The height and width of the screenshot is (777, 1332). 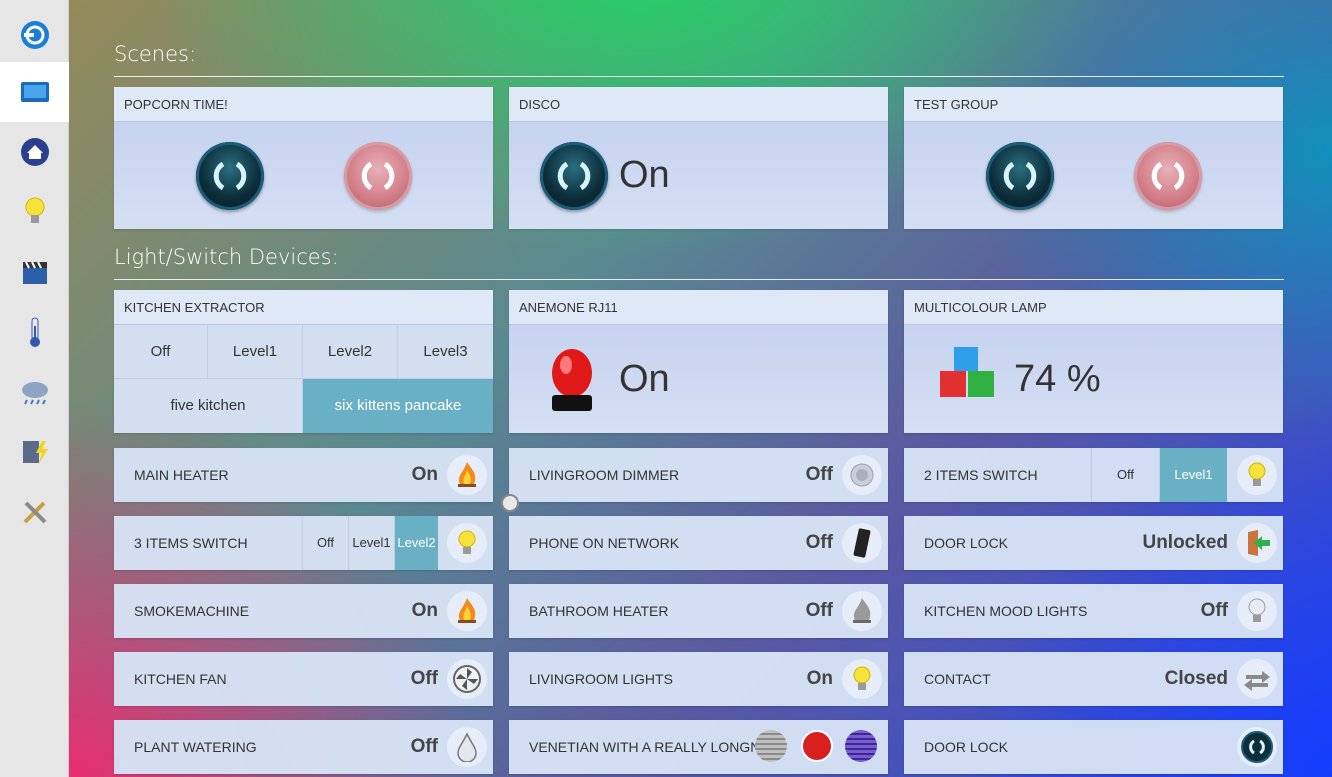 What do you see at coordinates (191, 543) in the screenshot?
I see `device-name: 3 ITEMS SWITCH` at bounding box center [191, 543].